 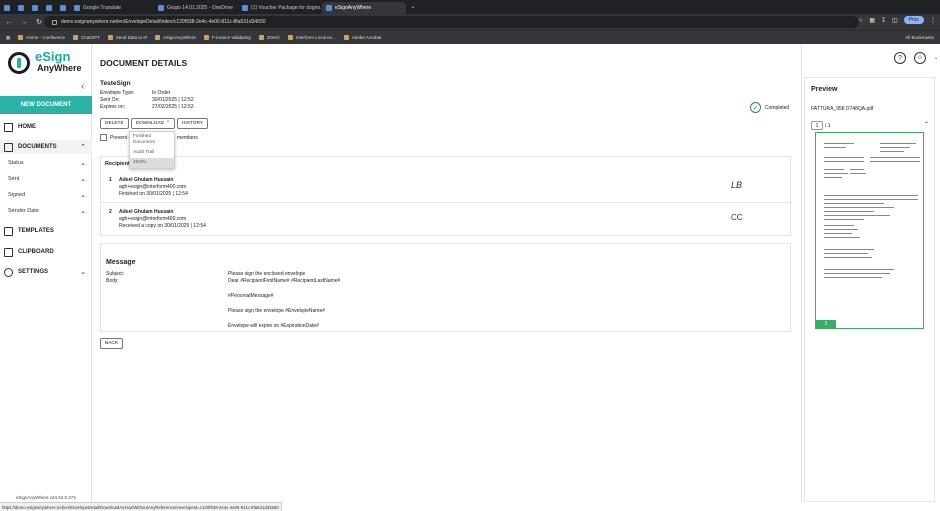 What do you see at coordinates (817, 125) in the screenshot?
I see `page-input: 1` at bounding box center [817, 125].